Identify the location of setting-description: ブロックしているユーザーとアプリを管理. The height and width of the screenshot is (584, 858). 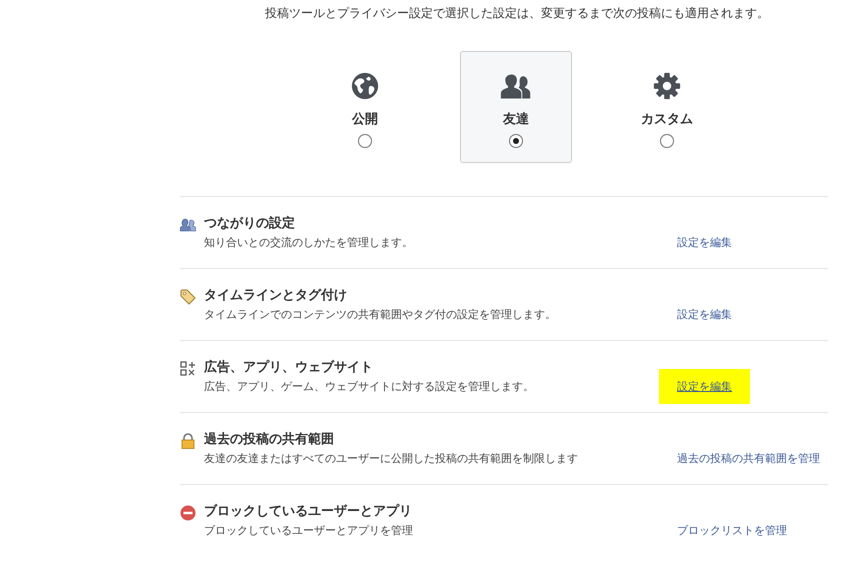
(309, 531).